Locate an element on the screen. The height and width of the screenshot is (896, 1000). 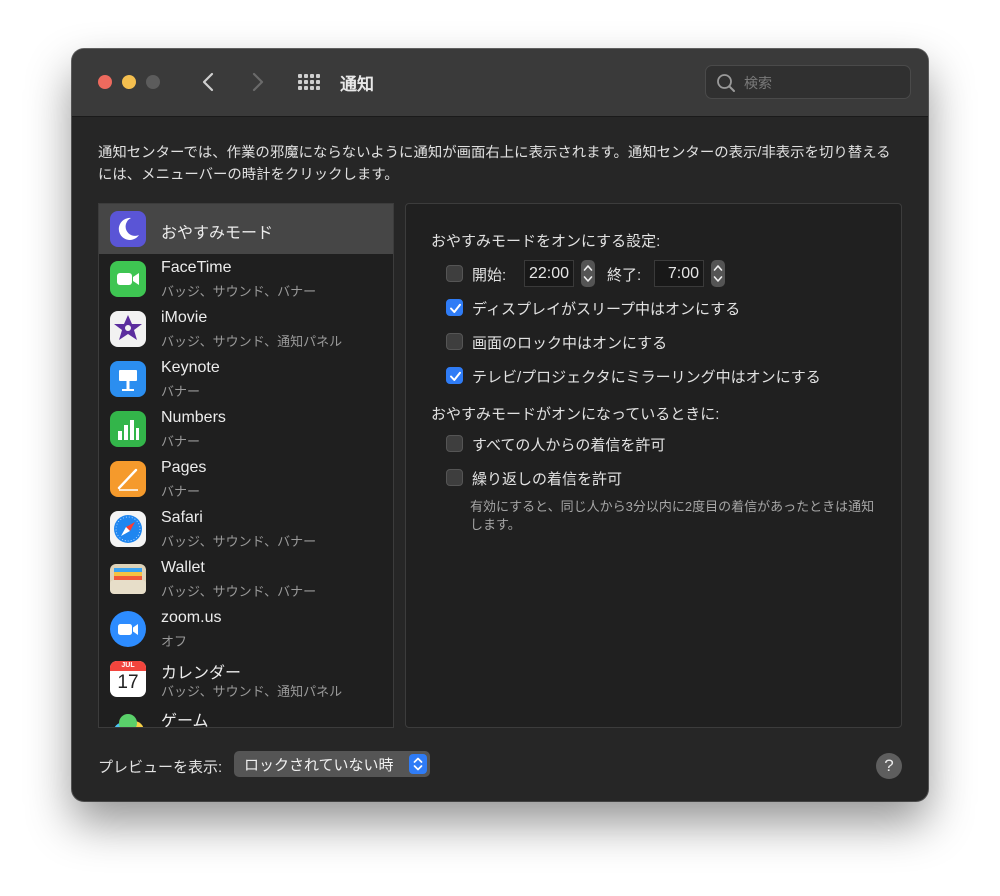
back-button is located at coordinates (209, 82).